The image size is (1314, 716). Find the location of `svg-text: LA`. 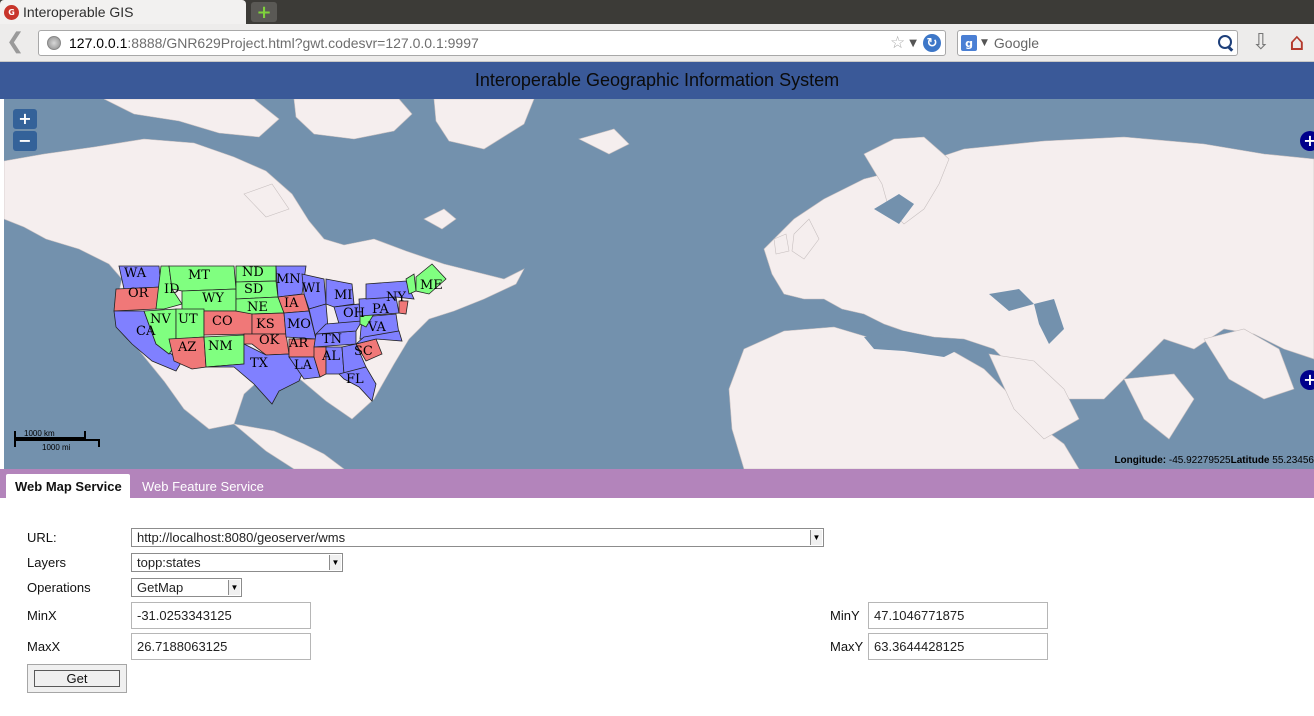

svg-text: LA is located at coordinates (303, 365).